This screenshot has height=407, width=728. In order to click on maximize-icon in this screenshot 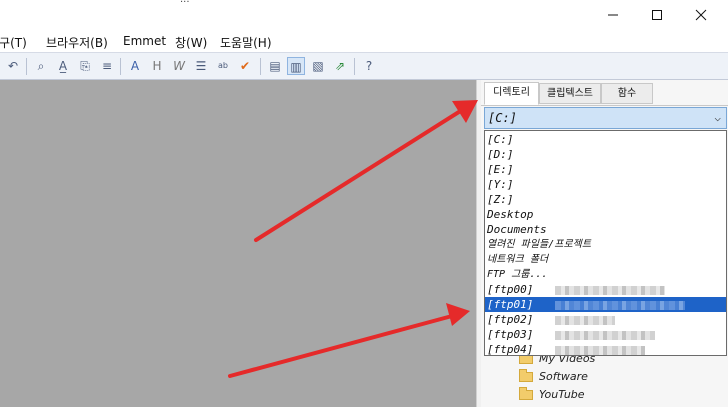, I will do `click(657, 15)`.